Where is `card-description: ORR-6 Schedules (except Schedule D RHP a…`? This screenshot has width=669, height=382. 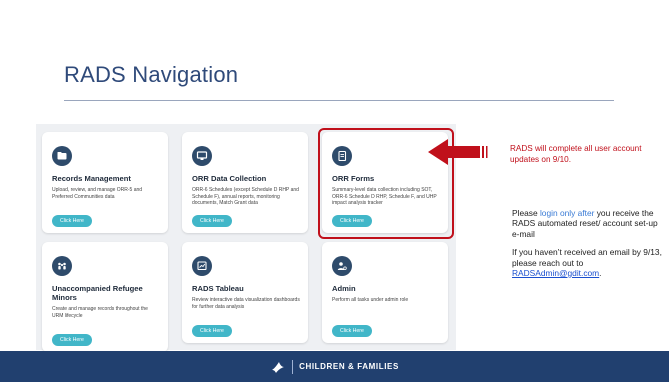
card-description: ORR-6 Schedules (except Schedule D RHP a… is located at coordinates (245, 196).